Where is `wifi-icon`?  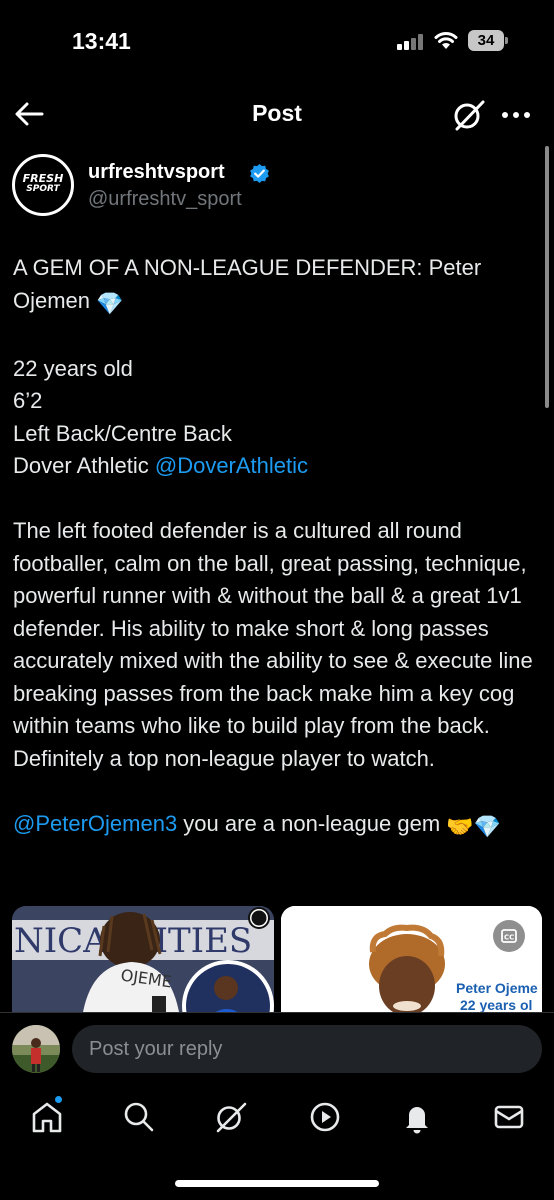 wifi-icon is located at coordinates (446, 40).